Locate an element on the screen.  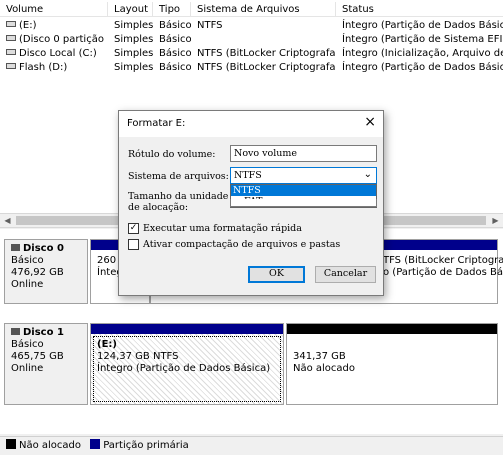
volume-label-input: Novo volume is located at coordinates (303, 153).